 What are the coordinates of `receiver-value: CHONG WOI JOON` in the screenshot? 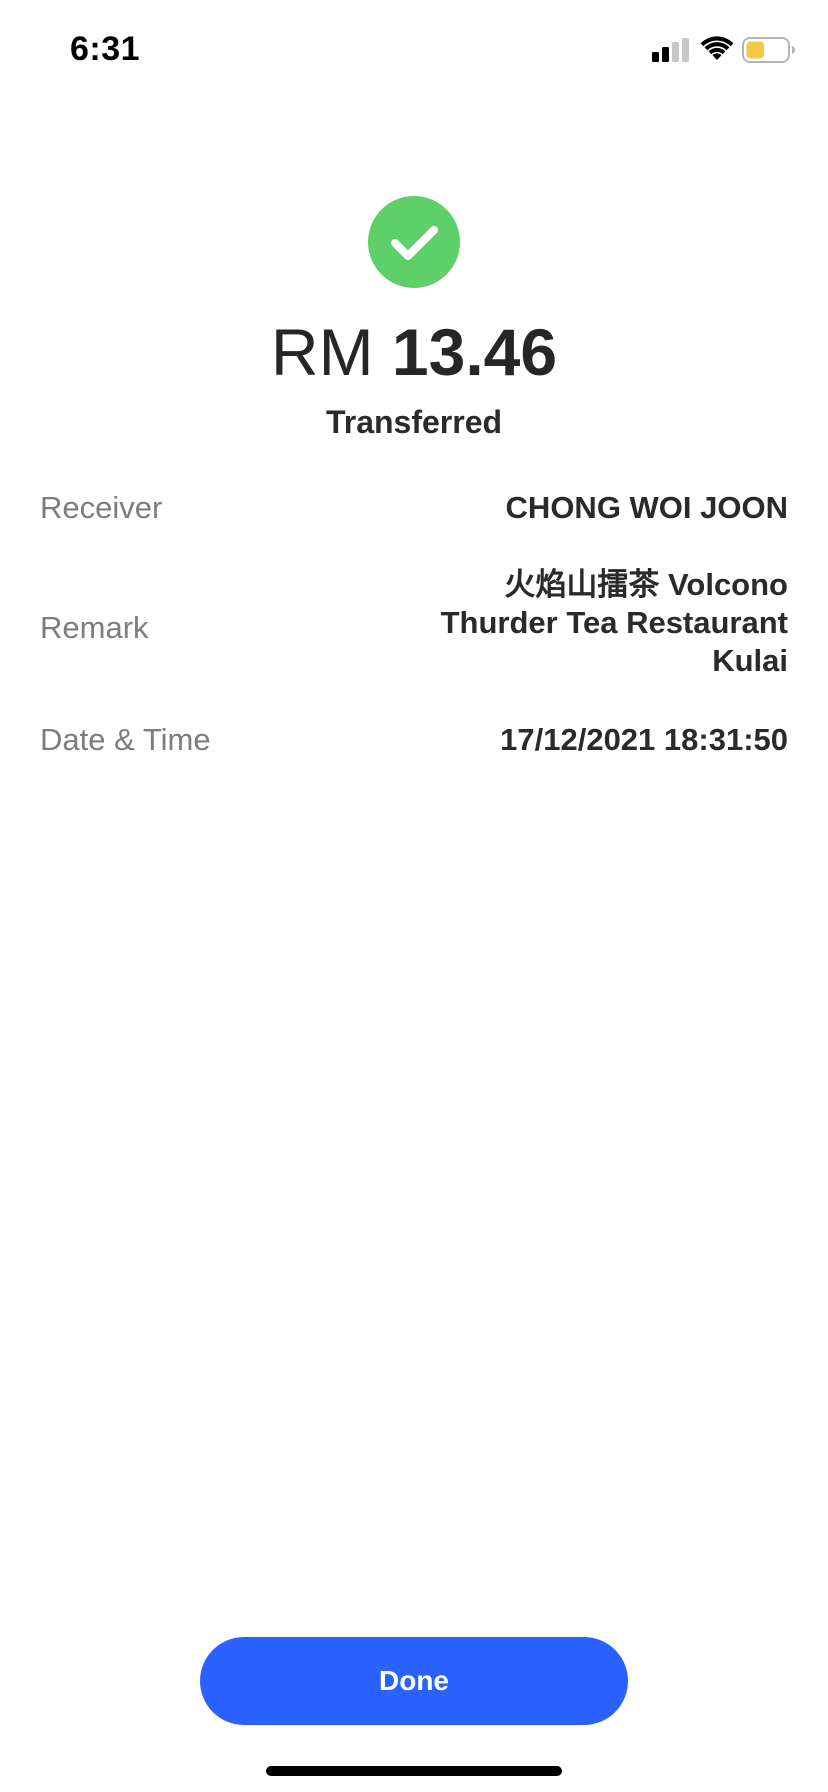 It's located at (646, 507).